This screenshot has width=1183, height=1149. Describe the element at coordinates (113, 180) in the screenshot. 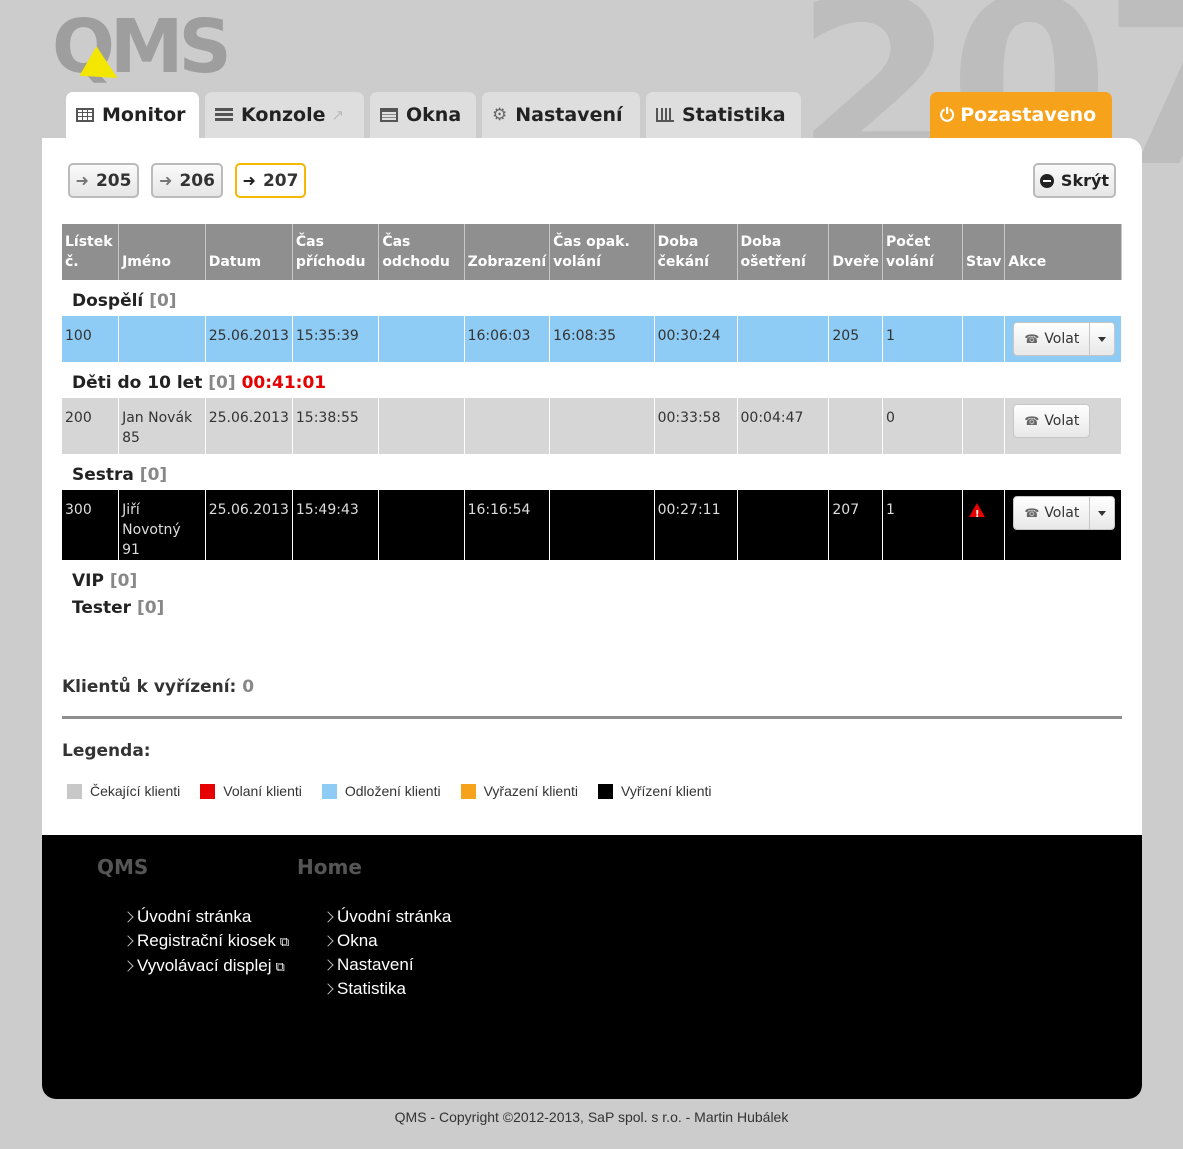

I see `door-label: 205` at that location.